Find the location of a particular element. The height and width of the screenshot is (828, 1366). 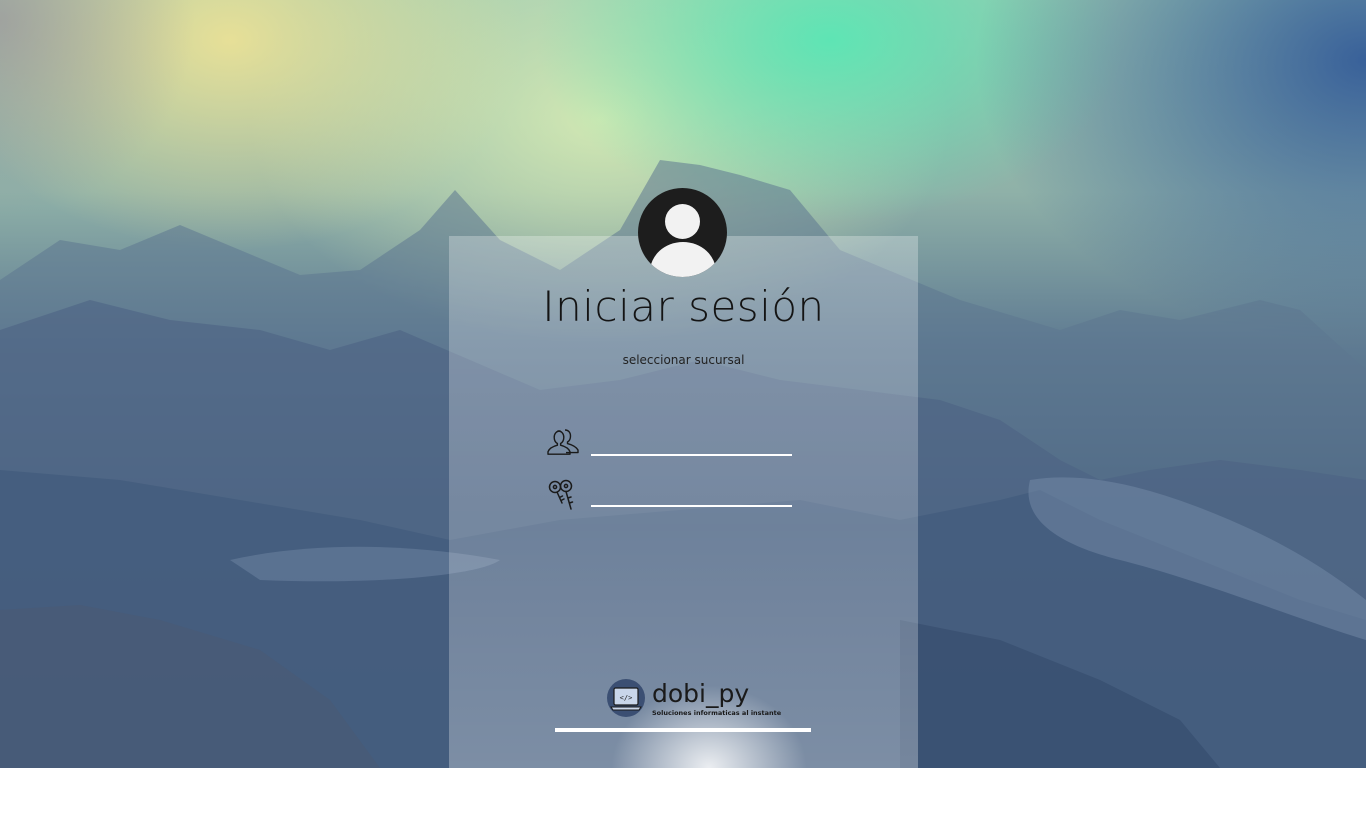

username-input is located at coordinates (691, 444).